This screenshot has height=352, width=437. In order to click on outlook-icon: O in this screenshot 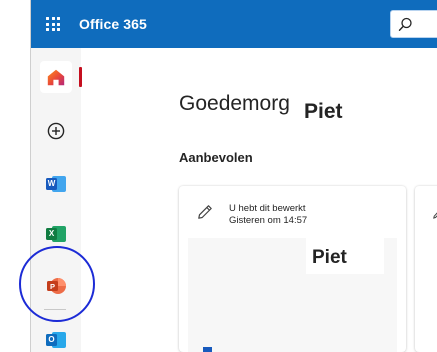, I will do `click(56, 340)`.